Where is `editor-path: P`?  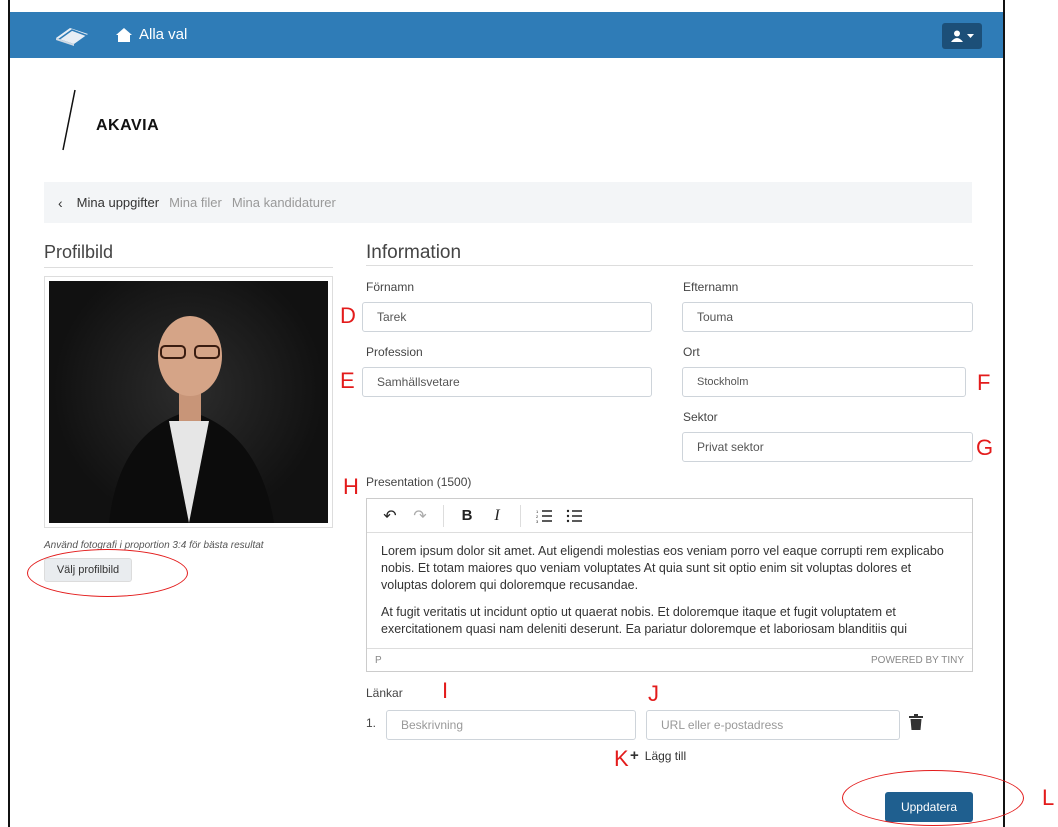 editor-path: P is located at coordinates (378, 660).